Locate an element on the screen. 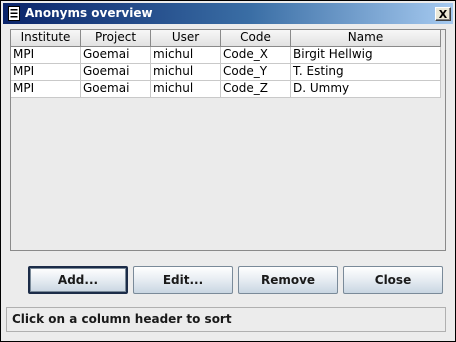 The image size is (456, 342). column-header-name: Name is located at coordinates (366, 38).